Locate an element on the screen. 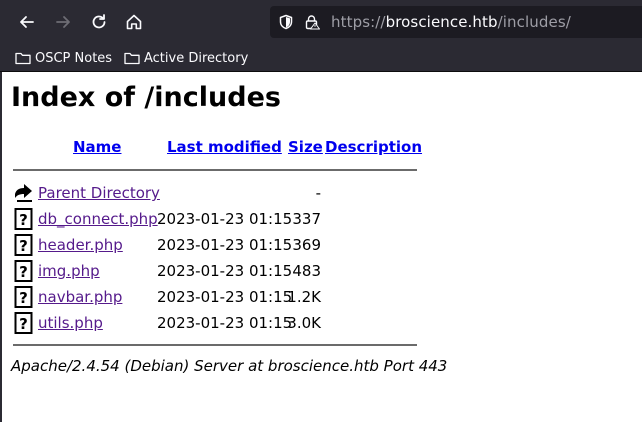 This screenshot has width=642, height=422. table-row: ? utils.php 2023-01-23 01:15 3.0K is located at coordinates (321, 324).